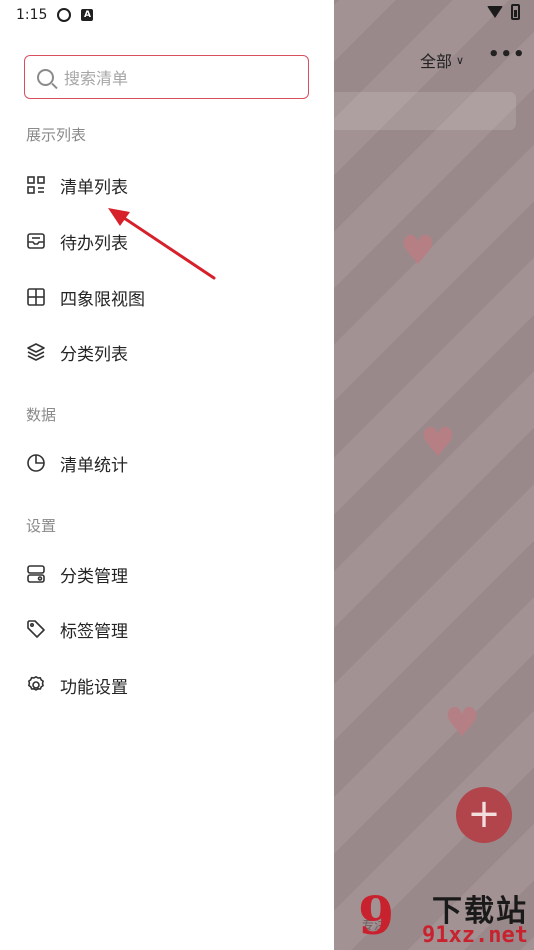  Describe the element at coordinates (507, 54) in the screenshot. I see `more-options-button: •••` at that location.